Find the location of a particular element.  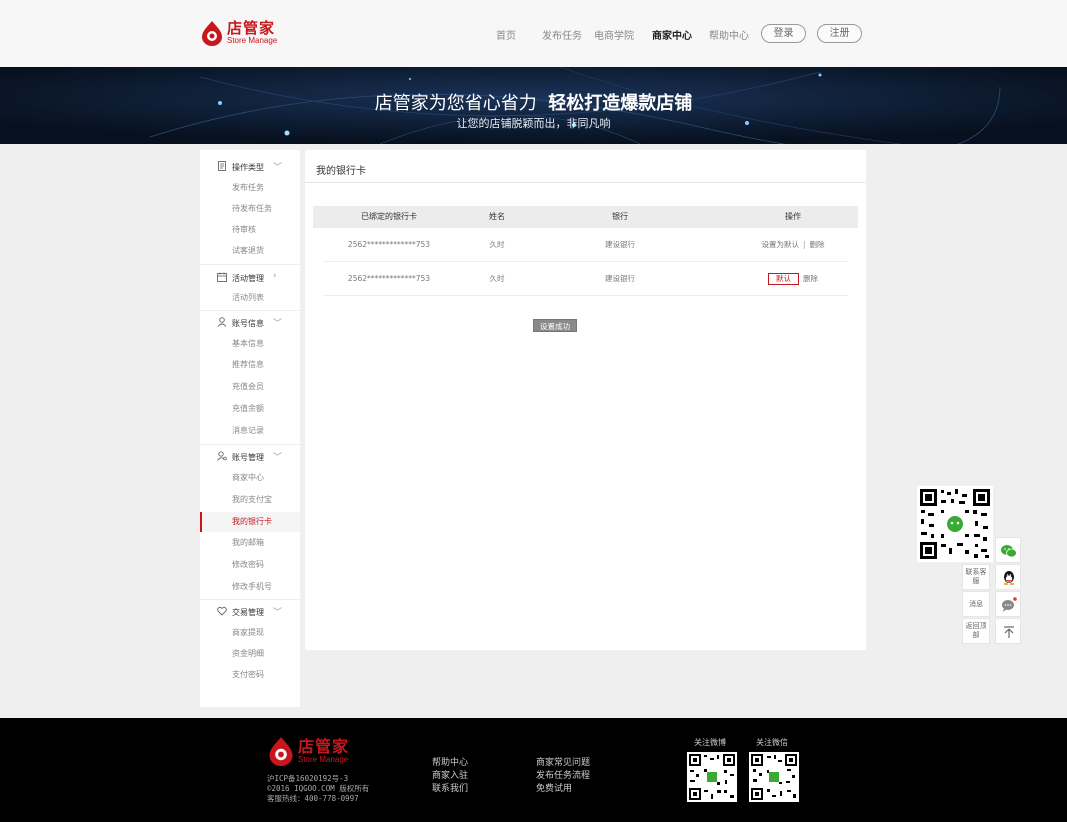

wechat-qr-code is located at coordinates (774, 777).